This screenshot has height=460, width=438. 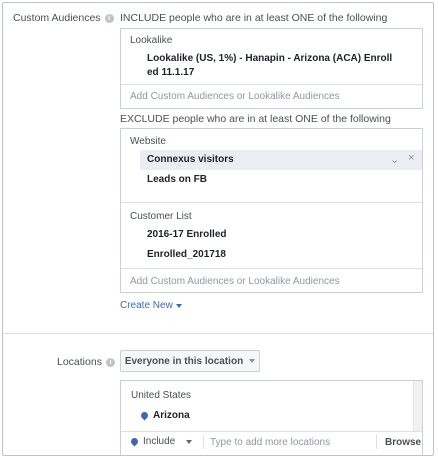 What do you see at coordinates (411, 158) in the screenshot?
I see `close-icon: ×` at bounding box center [411, 158].